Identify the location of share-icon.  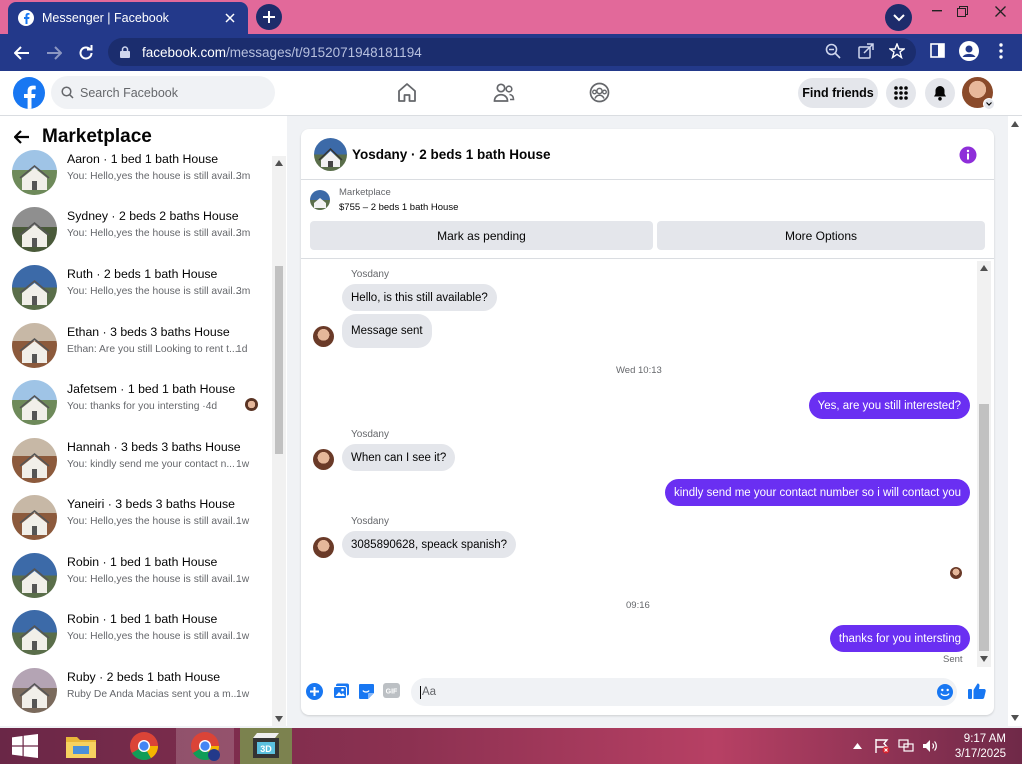
(866, 51).